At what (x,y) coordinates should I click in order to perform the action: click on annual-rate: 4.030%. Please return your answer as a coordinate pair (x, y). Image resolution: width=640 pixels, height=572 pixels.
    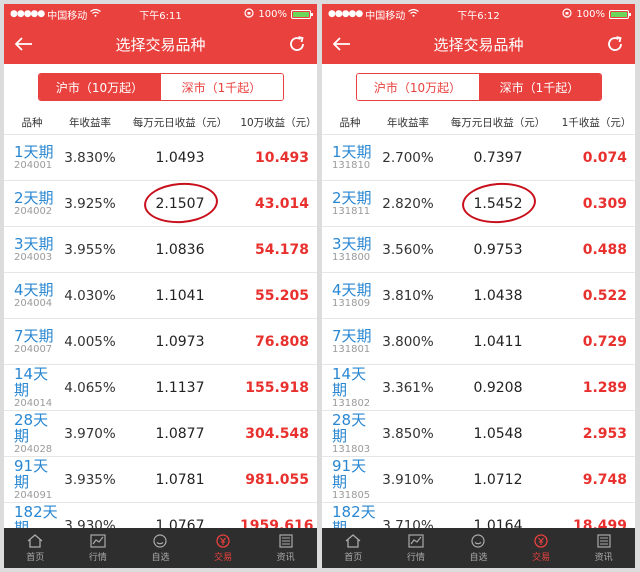
    Looking at the image, I should click on (90, 295).